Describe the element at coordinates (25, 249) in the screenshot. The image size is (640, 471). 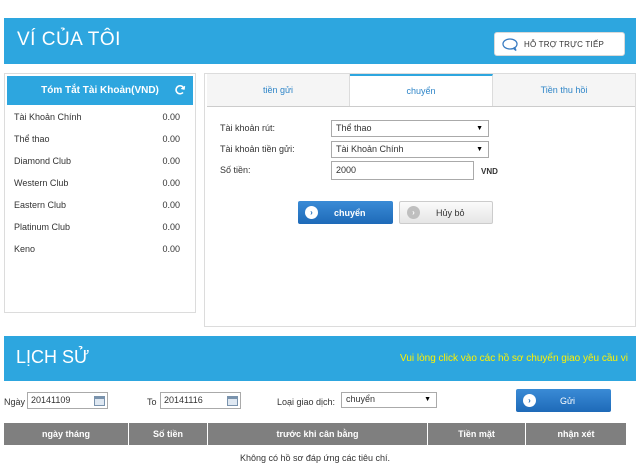
I see `account-name: Keno` at that location.